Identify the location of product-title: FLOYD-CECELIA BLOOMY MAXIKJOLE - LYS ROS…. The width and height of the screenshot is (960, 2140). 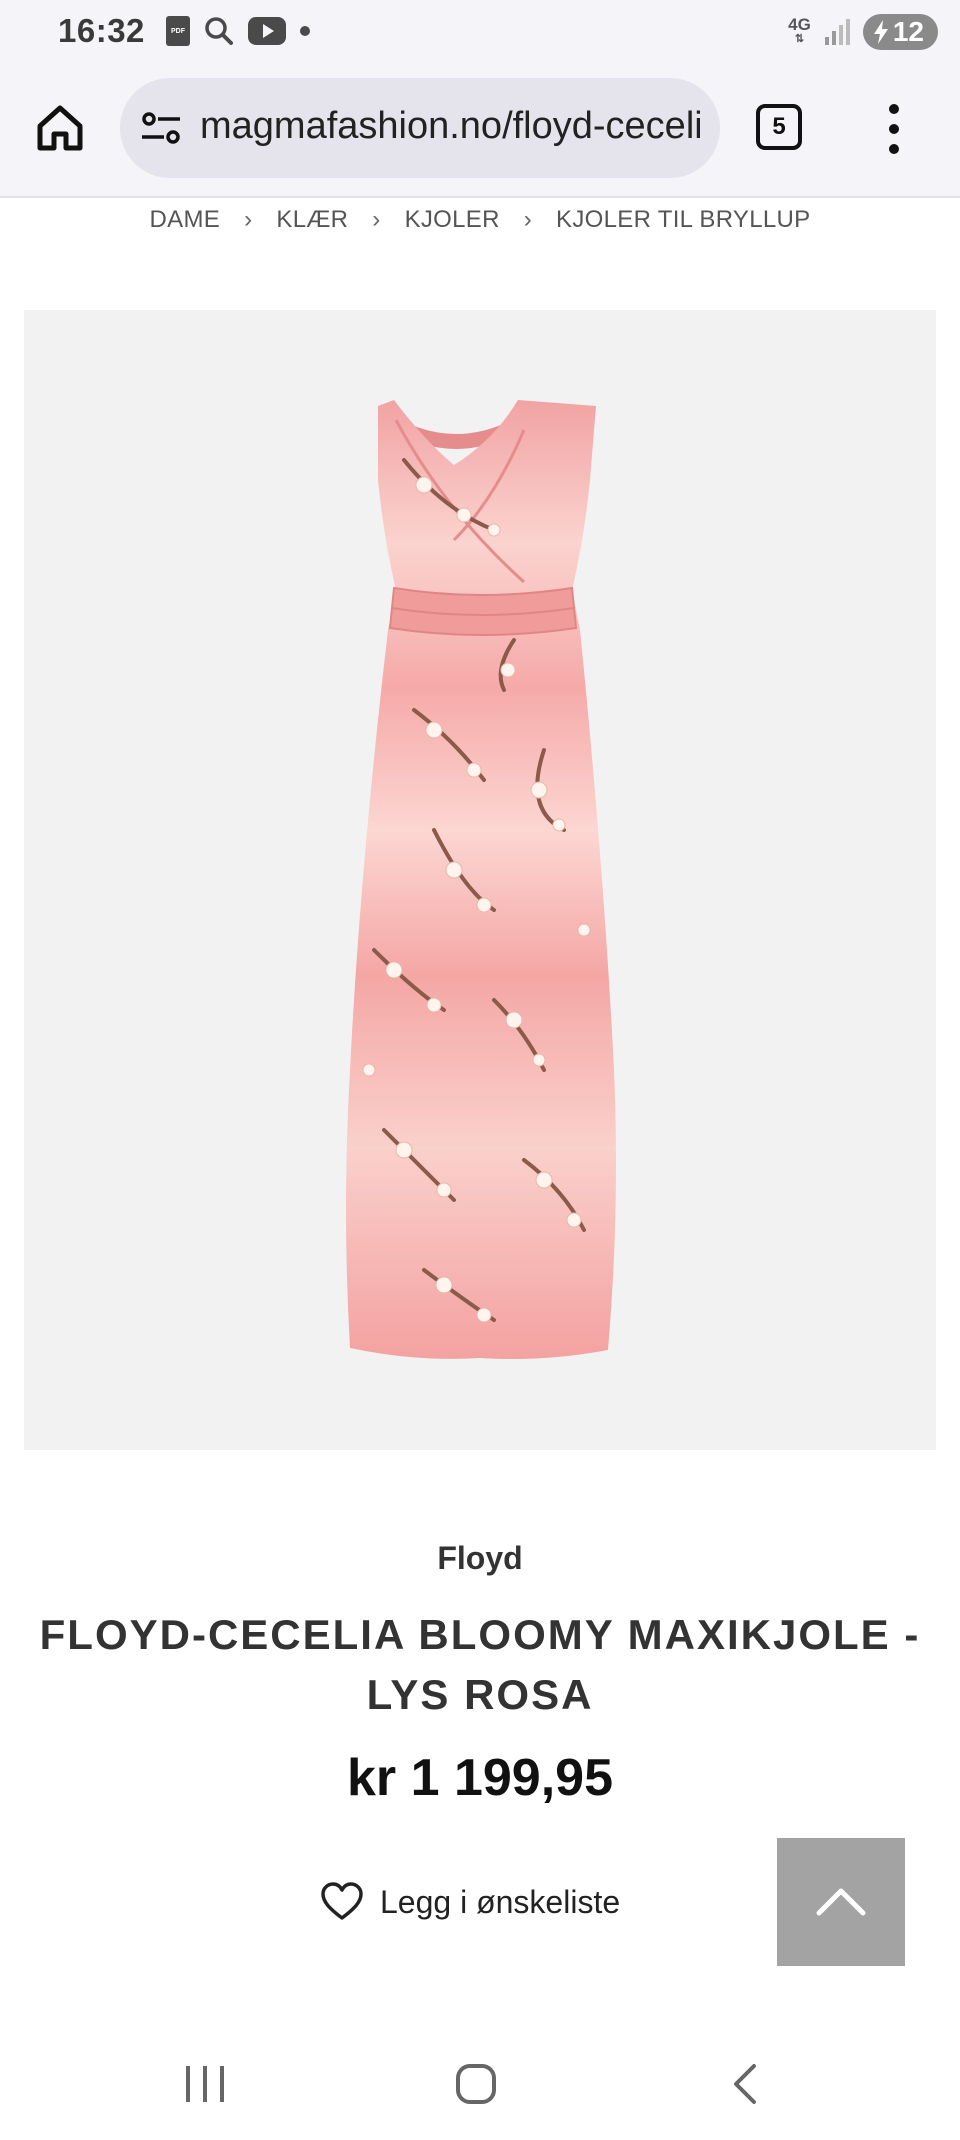
(480, 1664).